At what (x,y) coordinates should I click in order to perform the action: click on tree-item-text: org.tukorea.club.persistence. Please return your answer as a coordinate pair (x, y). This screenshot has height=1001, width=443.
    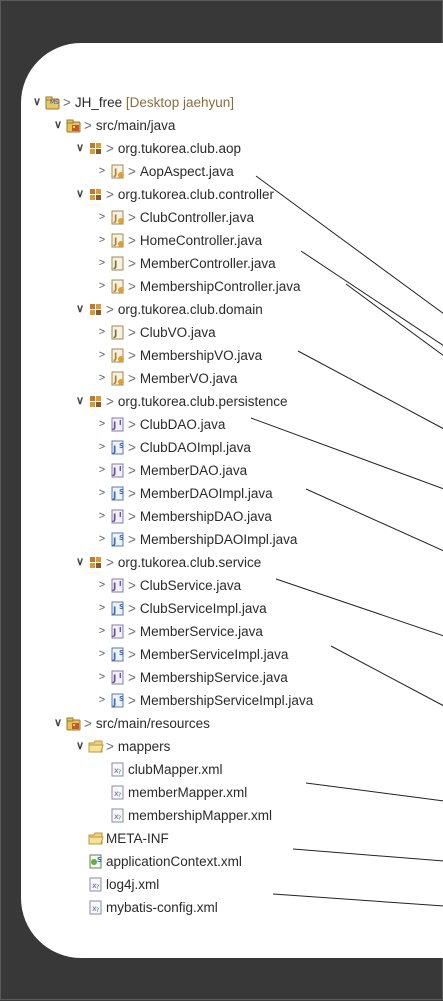
    Looking at the image, I should click on (202, 401).